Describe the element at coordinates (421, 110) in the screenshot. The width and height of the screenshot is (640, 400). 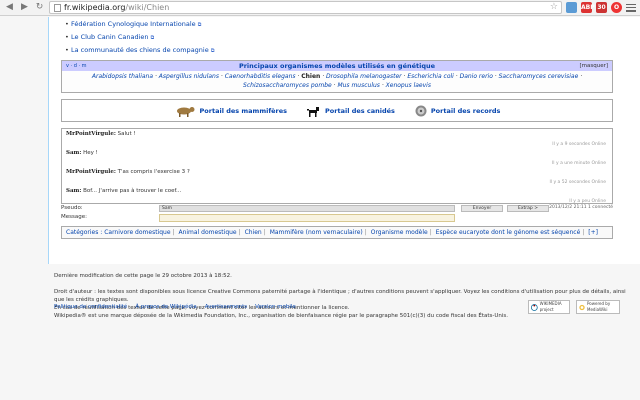
I see `record-icon` at that location.